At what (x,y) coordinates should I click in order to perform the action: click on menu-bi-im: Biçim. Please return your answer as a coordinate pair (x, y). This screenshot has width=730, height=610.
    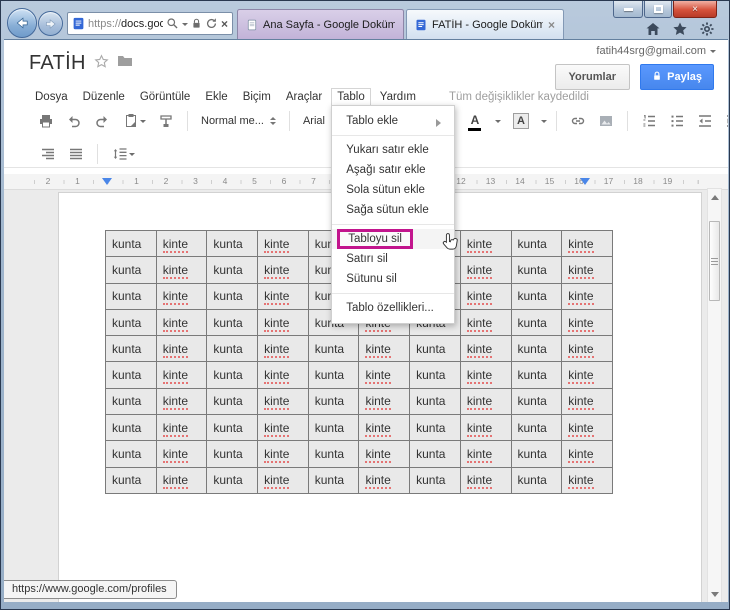
    Looking at the image, I should click on (257, 97).